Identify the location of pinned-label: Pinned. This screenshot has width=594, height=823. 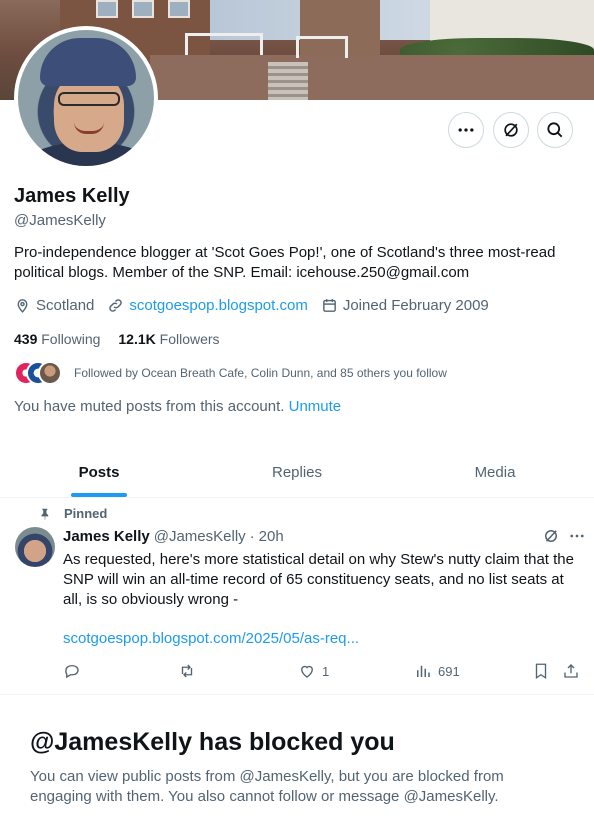
(72, 513).